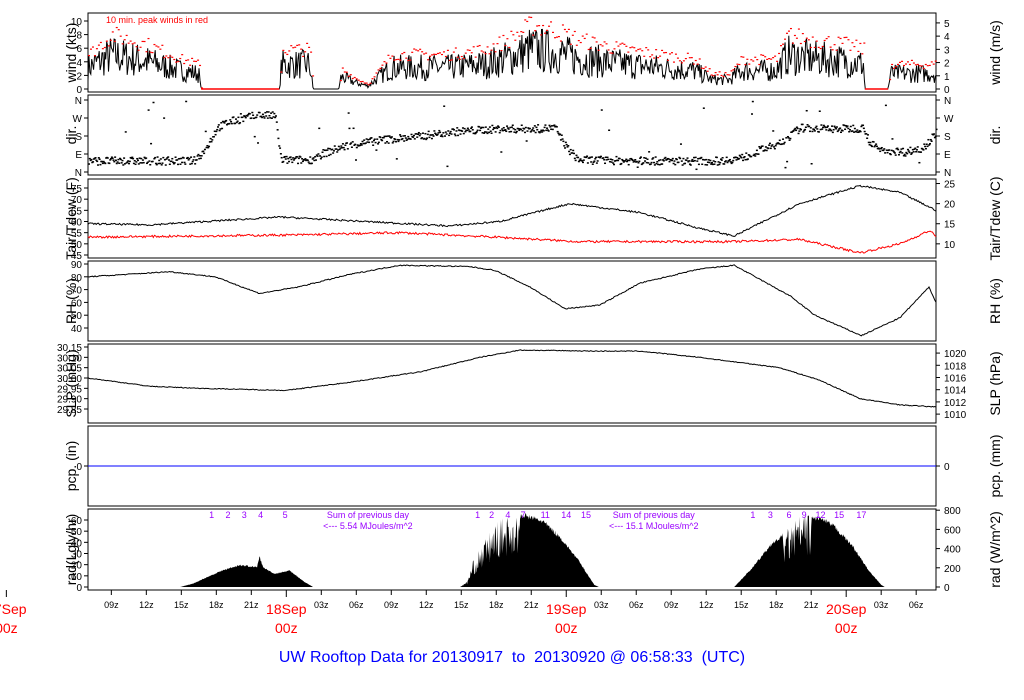  I want to click on panel-frame, so click(512, 301).